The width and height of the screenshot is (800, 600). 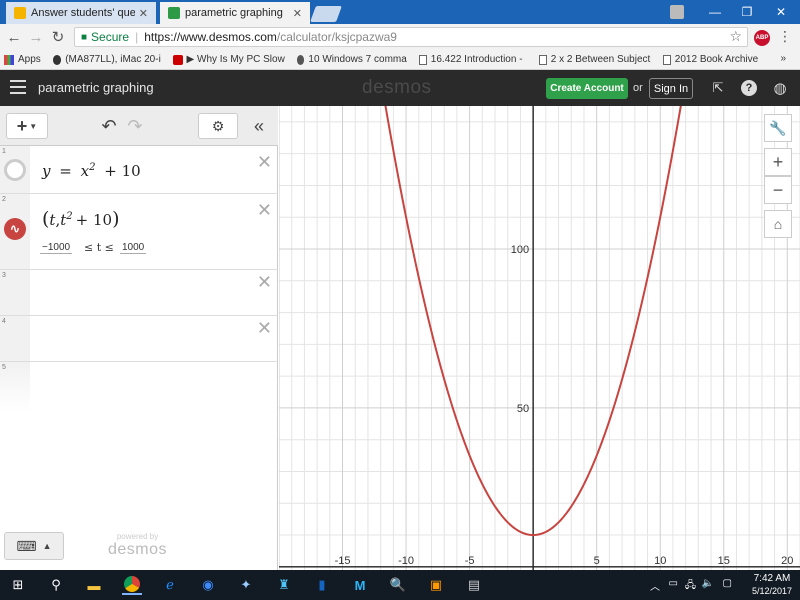 What do you see at coordinates (778, 224) in the screenshot?
I see `home-icon: ⌂` at bounding box center [778, 224].